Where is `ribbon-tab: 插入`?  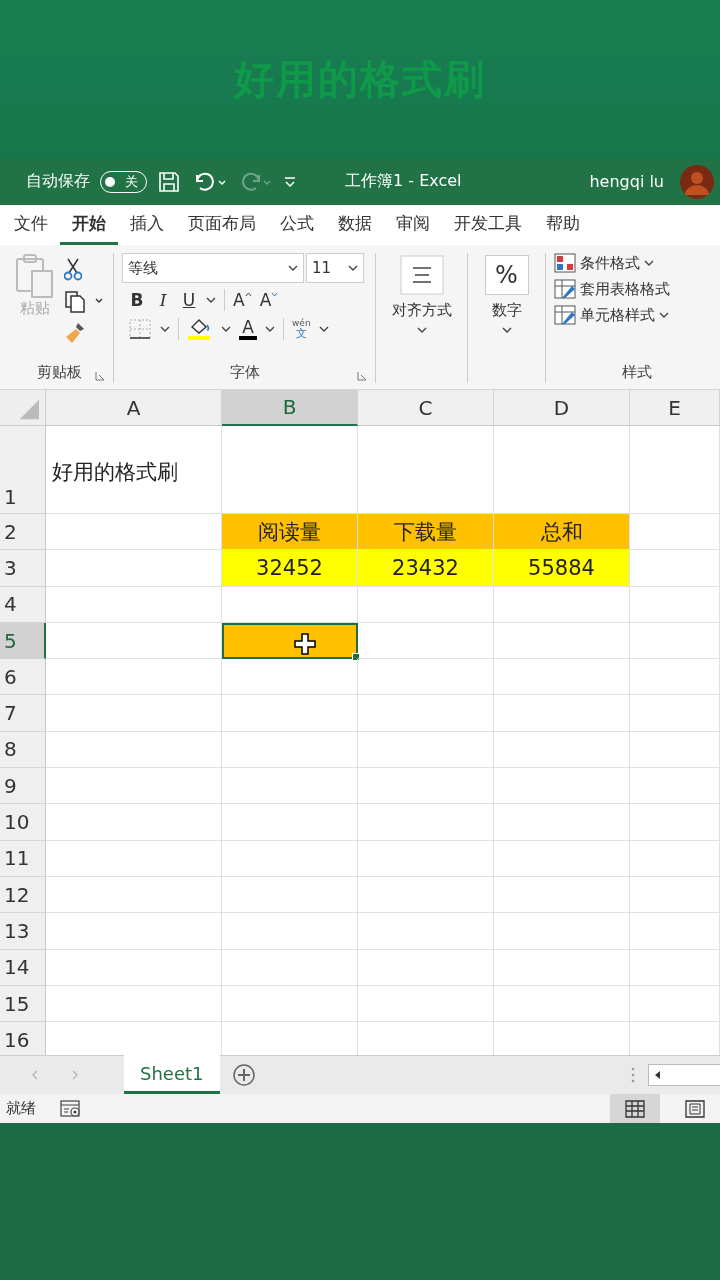
ribbon-tab: 插入 is located at coordinates (147, 225).